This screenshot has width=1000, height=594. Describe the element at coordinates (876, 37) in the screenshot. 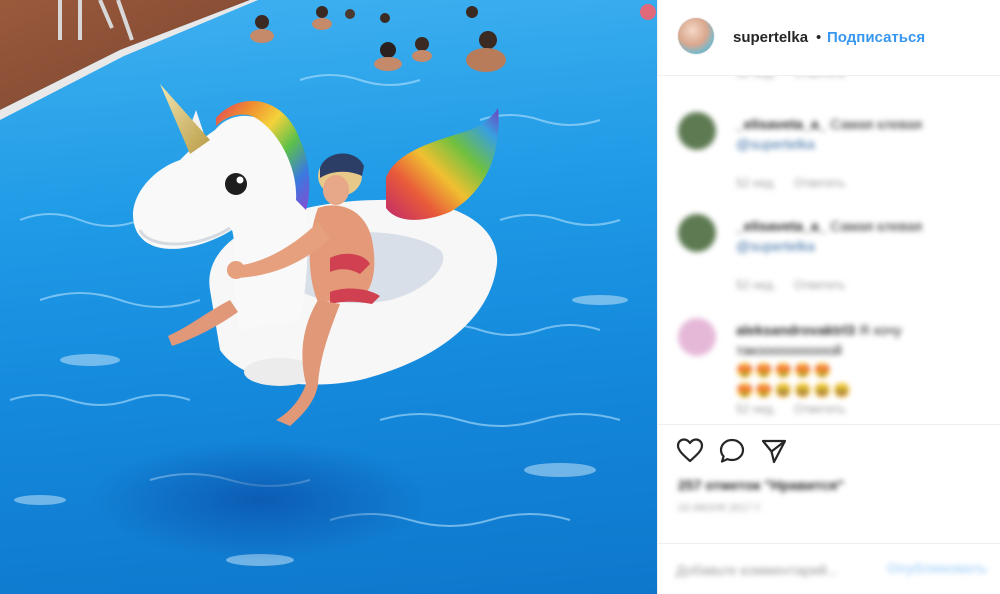

I see `follow-button: Подписаться` at that location.